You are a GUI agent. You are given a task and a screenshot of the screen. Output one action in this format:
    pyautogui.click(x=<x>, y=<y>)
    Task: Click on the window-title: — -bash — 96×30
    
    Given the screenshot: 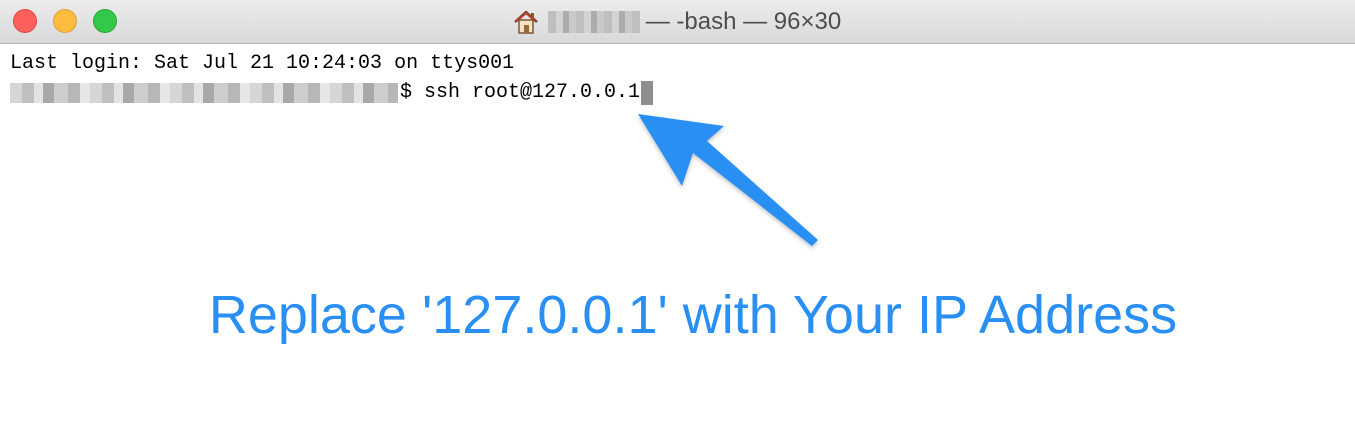 What is the action you would take?
    pyautogui.click(x=677, y=22)
    